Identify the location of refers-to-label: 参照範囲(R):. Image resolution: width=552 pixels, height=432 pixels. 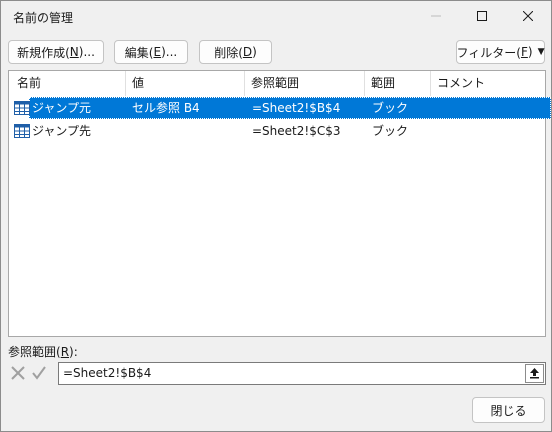
(43, 351).